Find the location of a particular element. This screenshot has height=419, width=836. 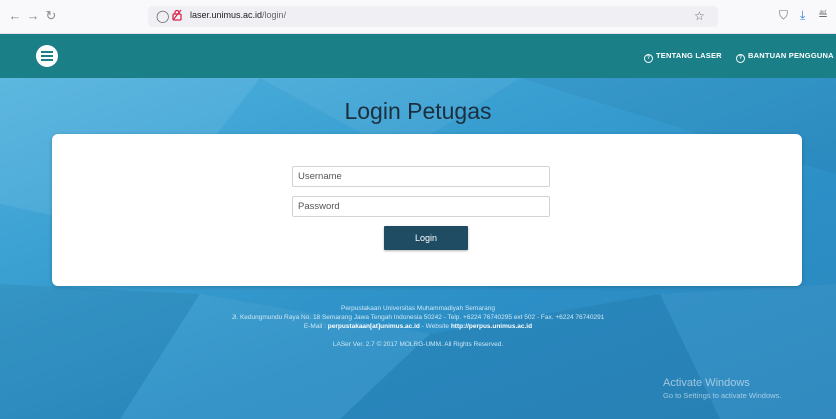

forward-arrow-icon: → is located at coordinates (33, 16).